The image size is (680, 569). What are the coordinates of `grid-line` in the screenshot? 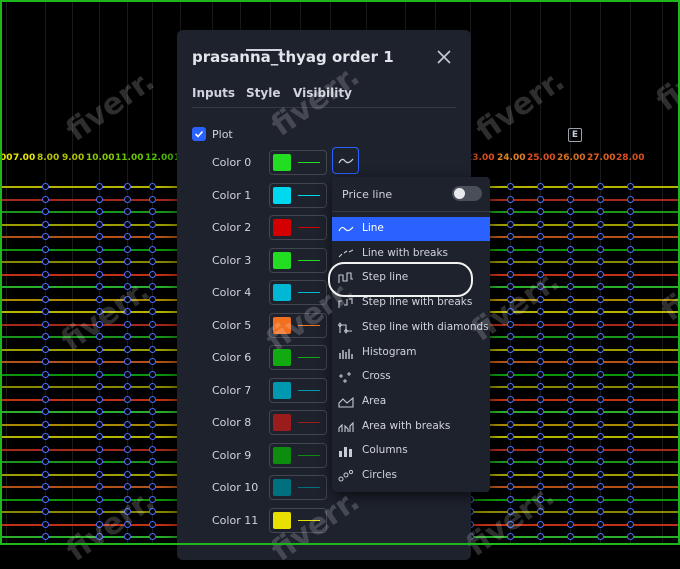 It's located at (6, 272).